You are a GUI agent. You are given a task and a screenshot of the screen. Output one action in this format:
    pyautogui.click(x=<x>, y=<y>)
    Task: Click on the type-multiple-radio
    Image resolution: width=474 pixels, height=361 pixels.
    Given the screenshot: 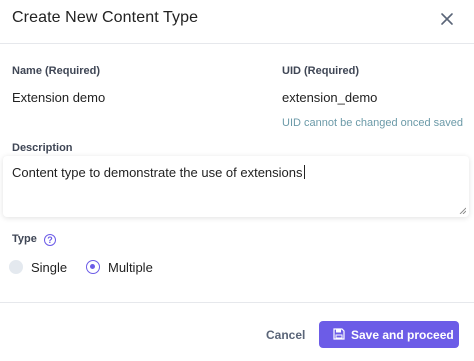 What is the action you would take?
    pyautogui.click(x=93, y=267)
    